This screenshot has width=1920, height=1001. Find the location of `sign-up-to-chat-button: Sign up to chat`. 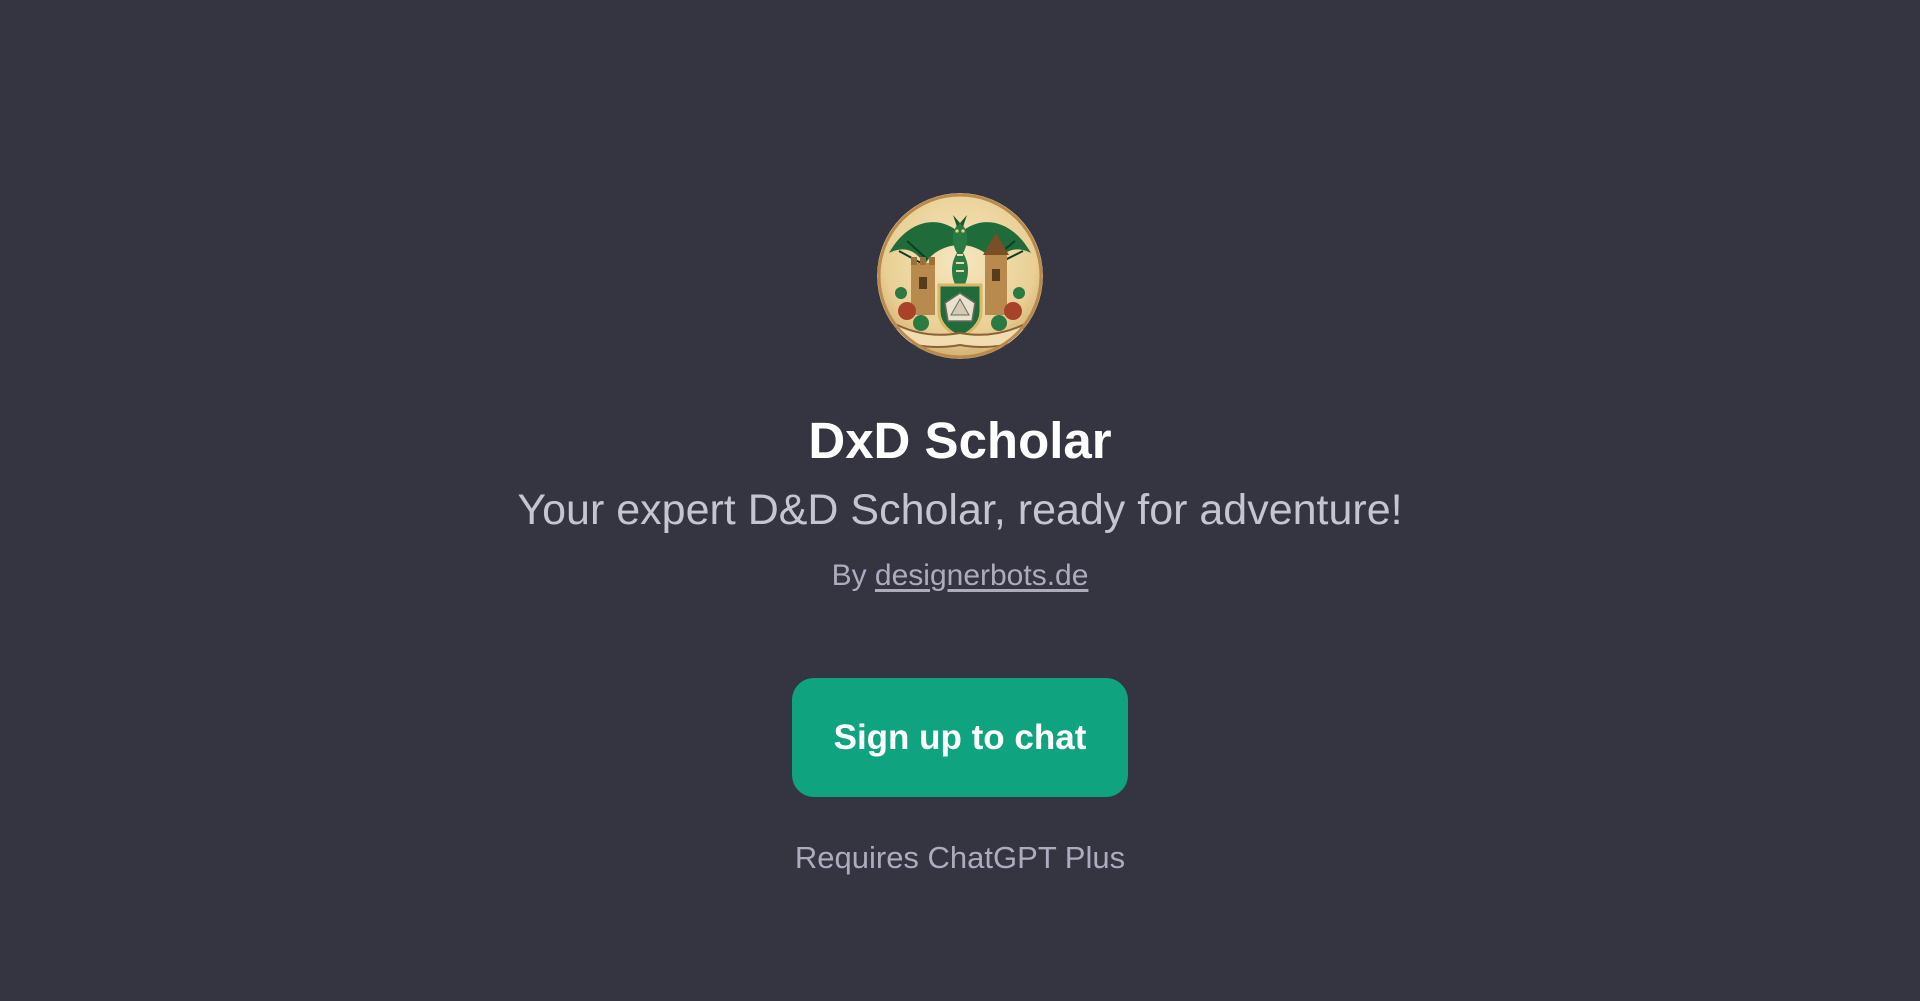

sign-up-to-chat-button: Sign up to chat is located at coordinates (960, 737).